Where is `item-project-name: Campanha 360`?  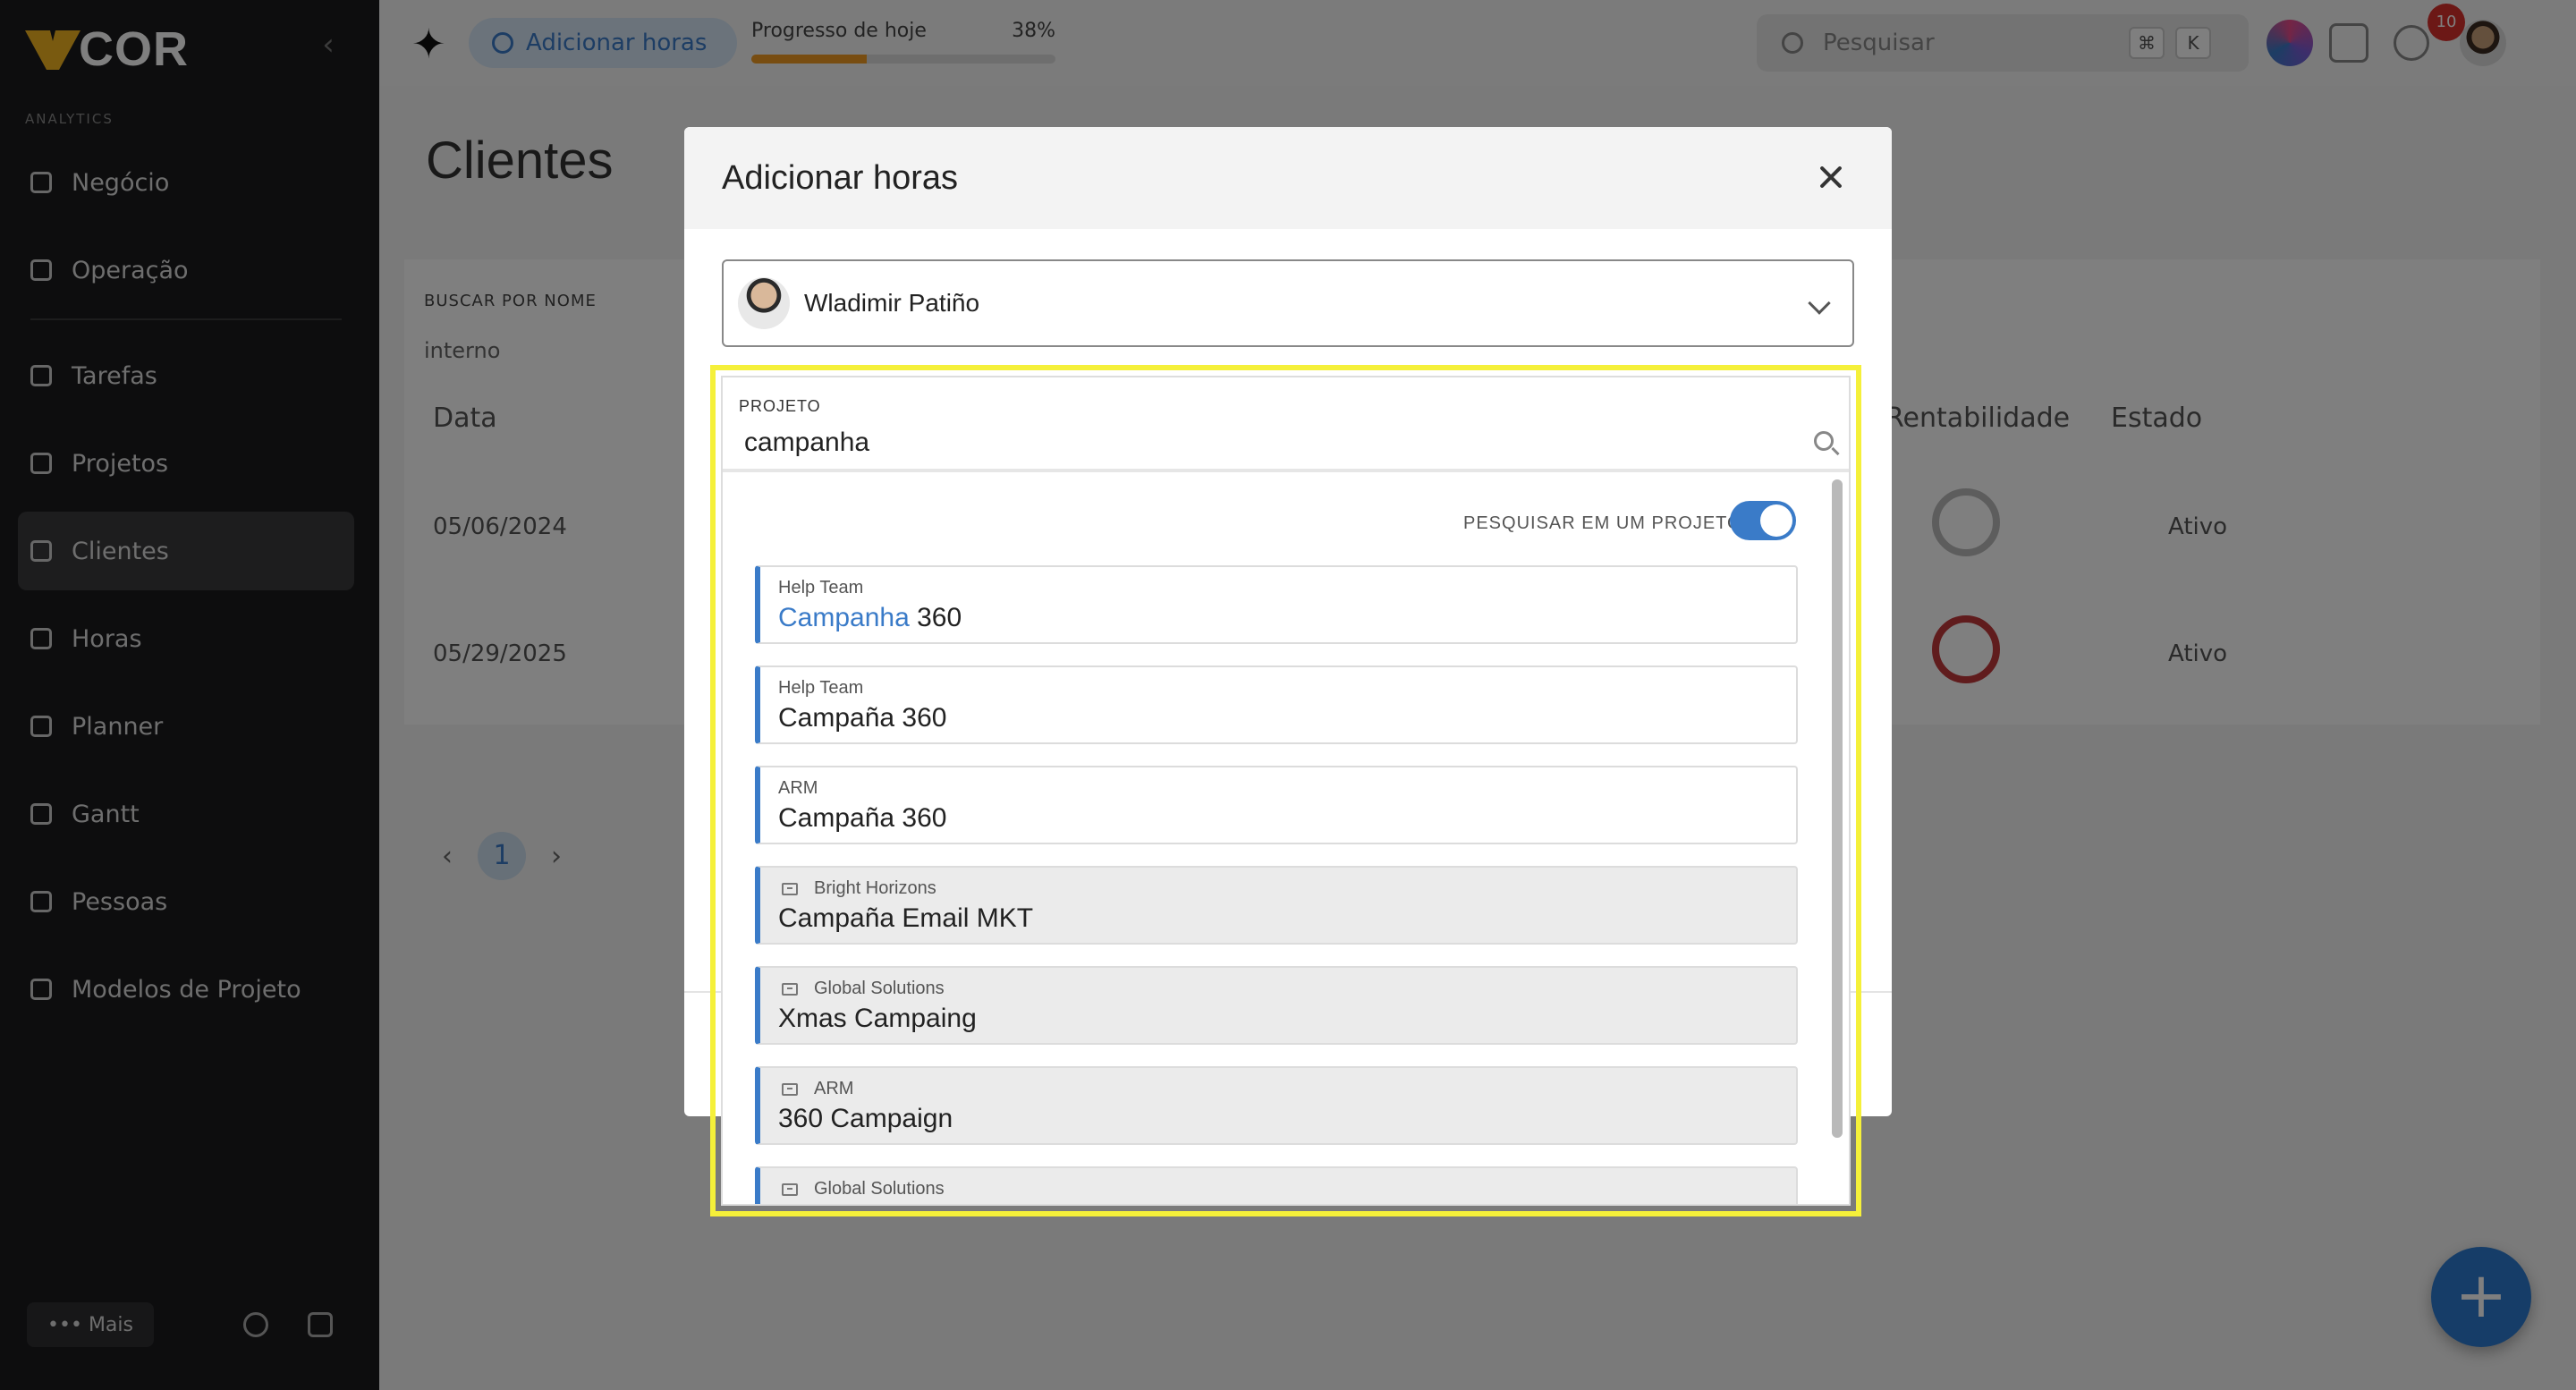 item-project-name: Campanha 360 is located at coordinates (870, 618).